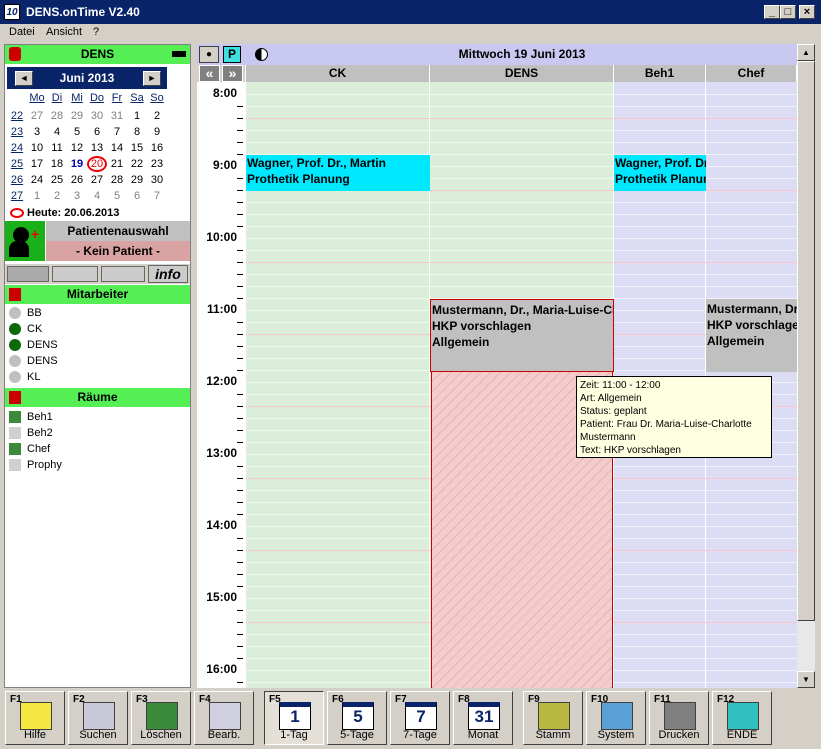 The width and height of the screenshot is (821, 749). What do you see at coordinates (209, 54) in the screenshot?
I see `eye-icon: ●` at bounding box center [209, 54].